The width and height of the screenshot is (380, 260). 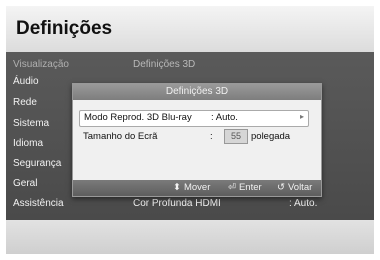 I want to click on menu-item-geral: Geral, so click(x=25, y=183).